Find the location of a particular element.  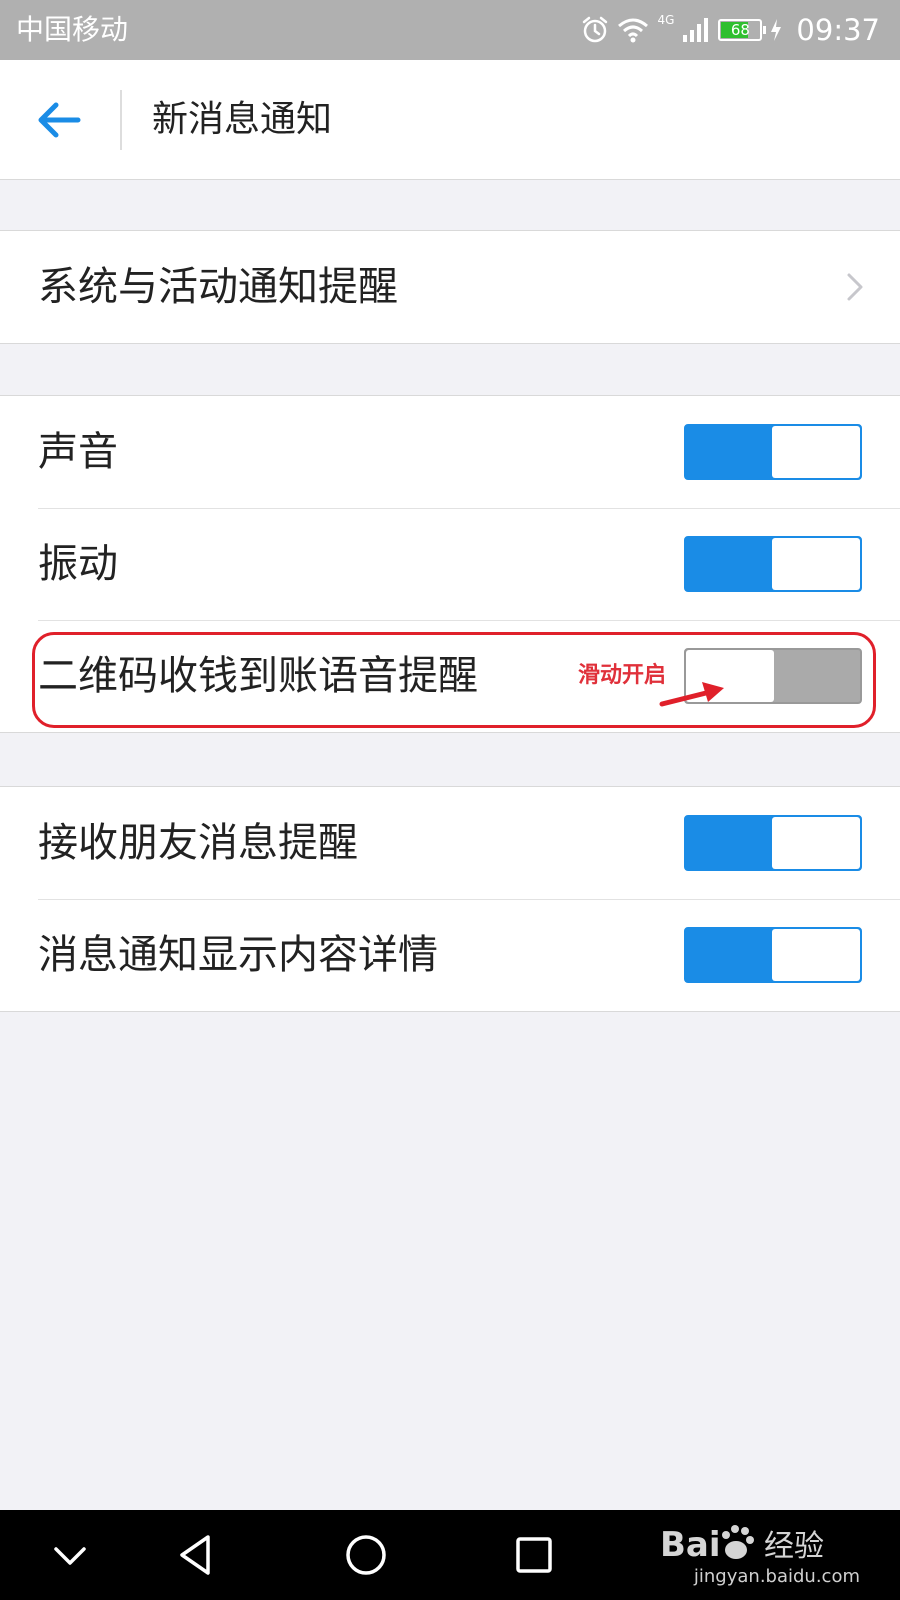

carrier-name: 中国移动 is located at coordinates (72, 29).